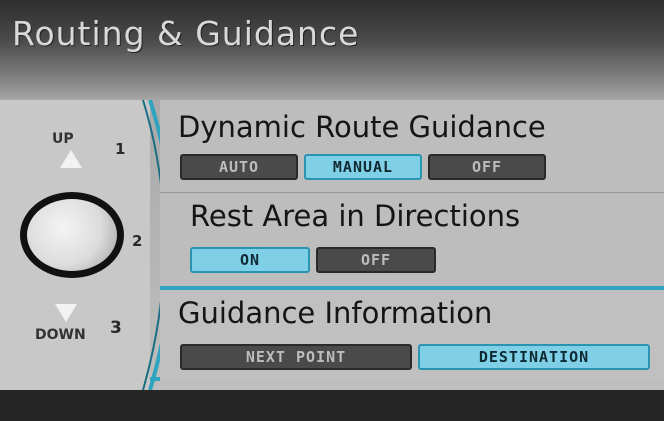 This screenshot has width=664, height=421. I want to click on on-option-button: ON, so click(250, 260).